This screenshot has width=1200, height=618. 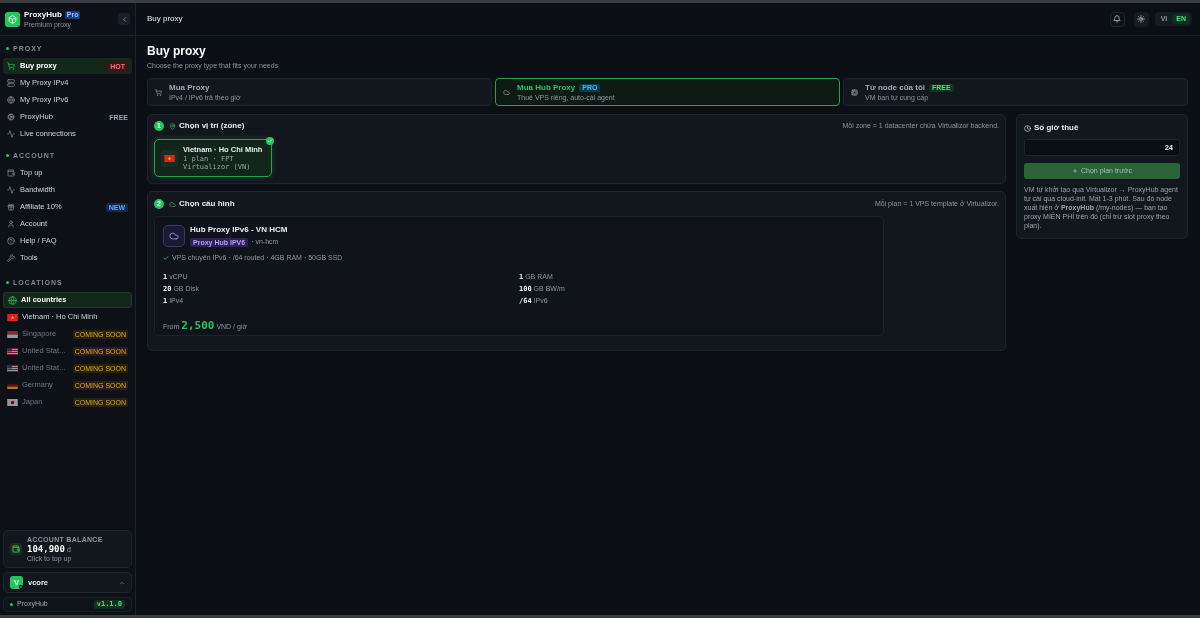 I want to click on chip-icon, so click(x=854, y=92).